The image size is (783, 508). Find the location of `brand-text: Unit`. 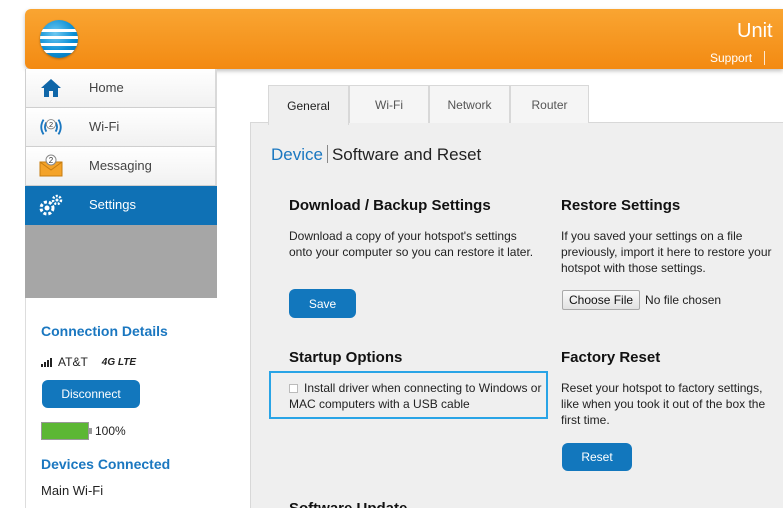

brand-text: Unit is located at coordinates (755, 31).